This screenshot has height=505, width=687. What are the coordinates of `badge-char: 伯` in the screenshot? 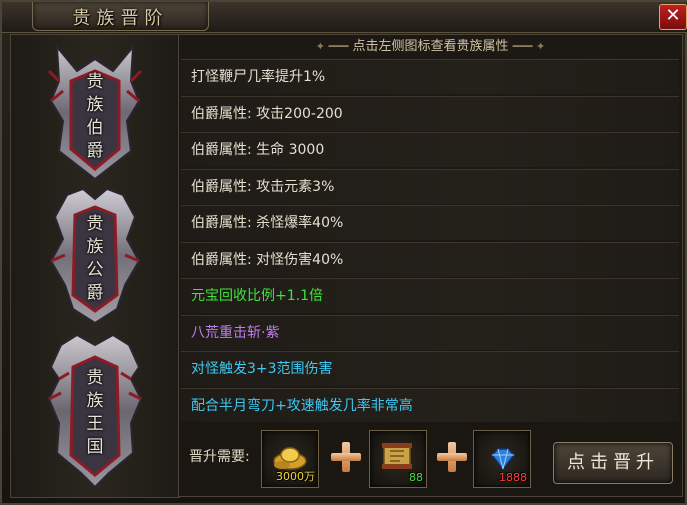 It's located at (95, 128).